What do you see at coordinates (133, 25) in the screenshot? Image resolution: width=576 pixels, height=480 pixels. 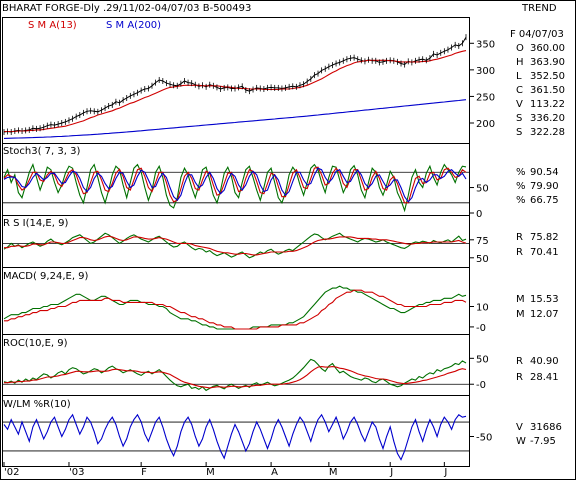 I see `legend-sma200: S M A(200)` at bounding box center [133, 25].